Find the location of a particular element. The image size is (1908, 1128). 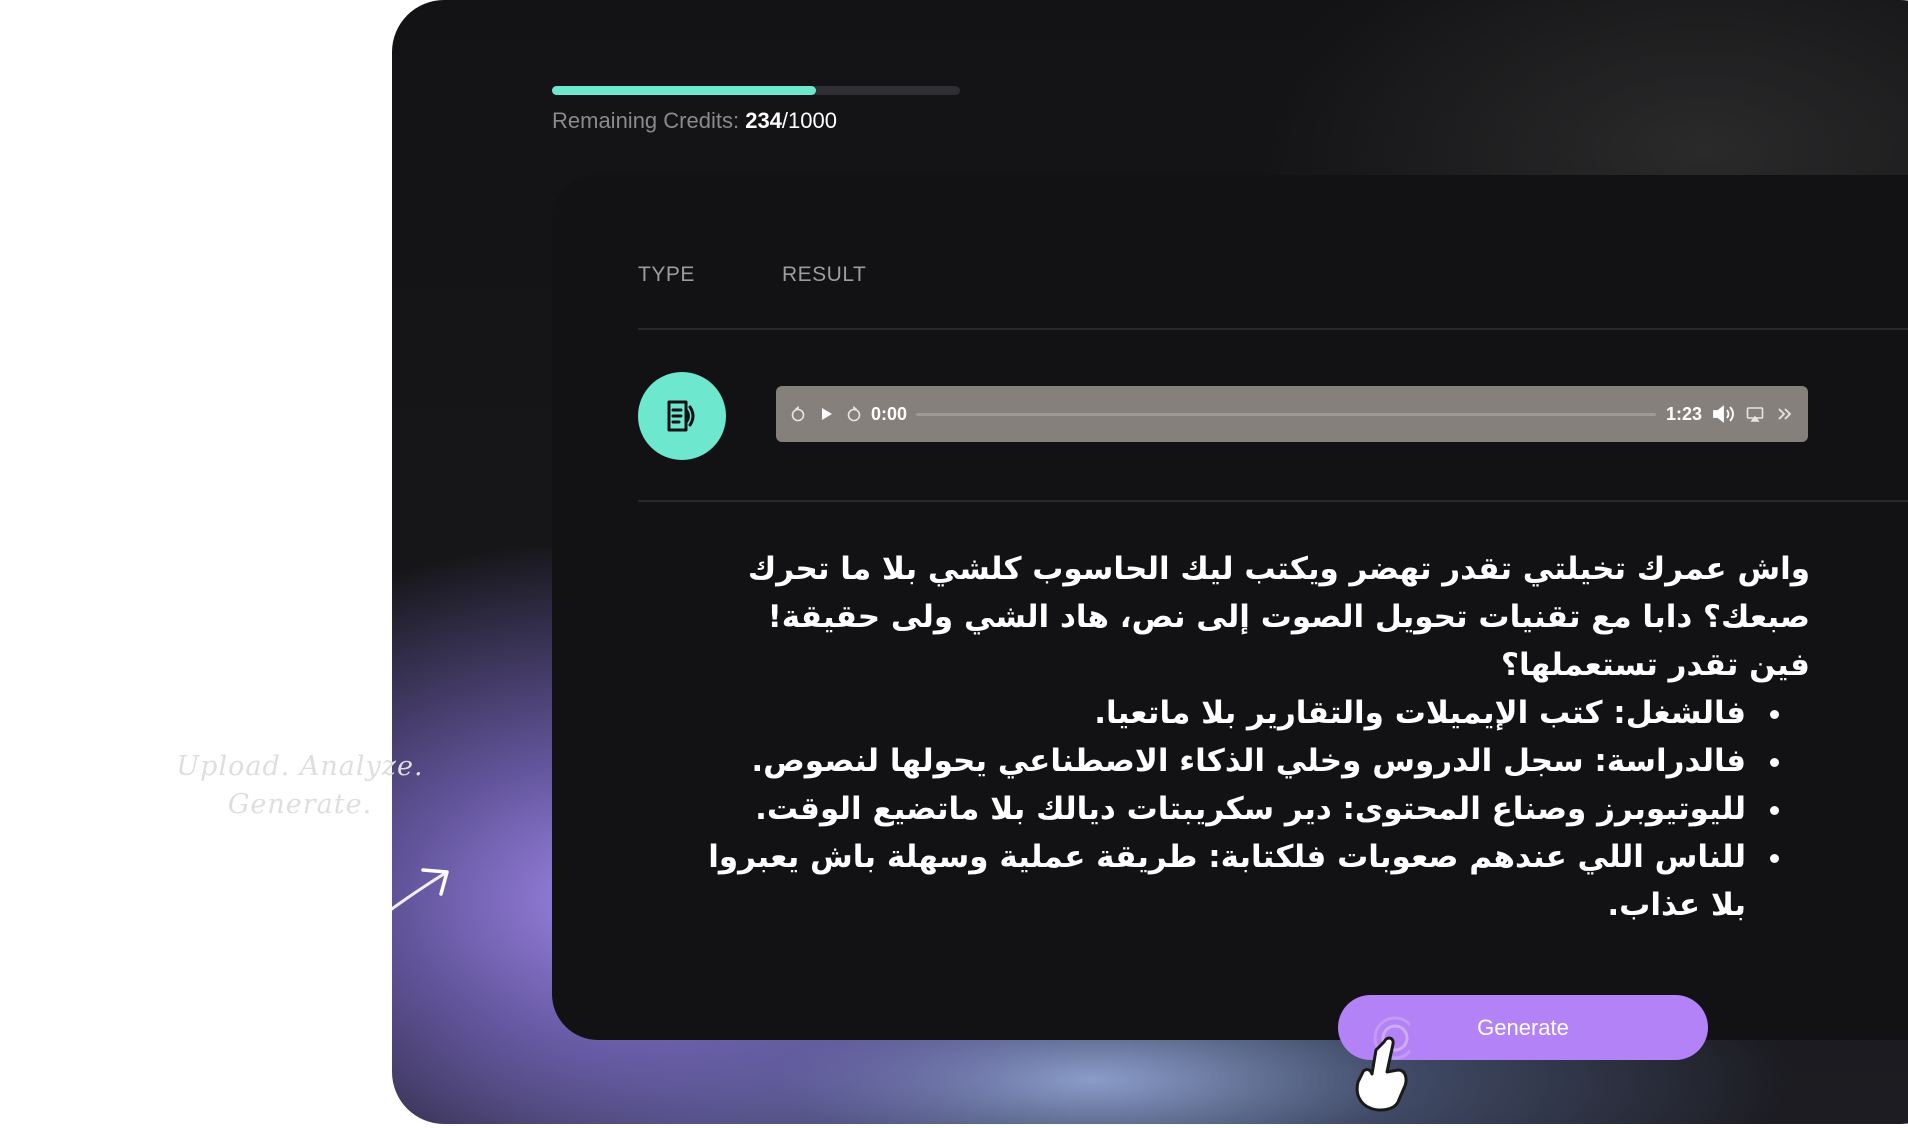

audio-scrubber is located at coordinates (1286, 414).